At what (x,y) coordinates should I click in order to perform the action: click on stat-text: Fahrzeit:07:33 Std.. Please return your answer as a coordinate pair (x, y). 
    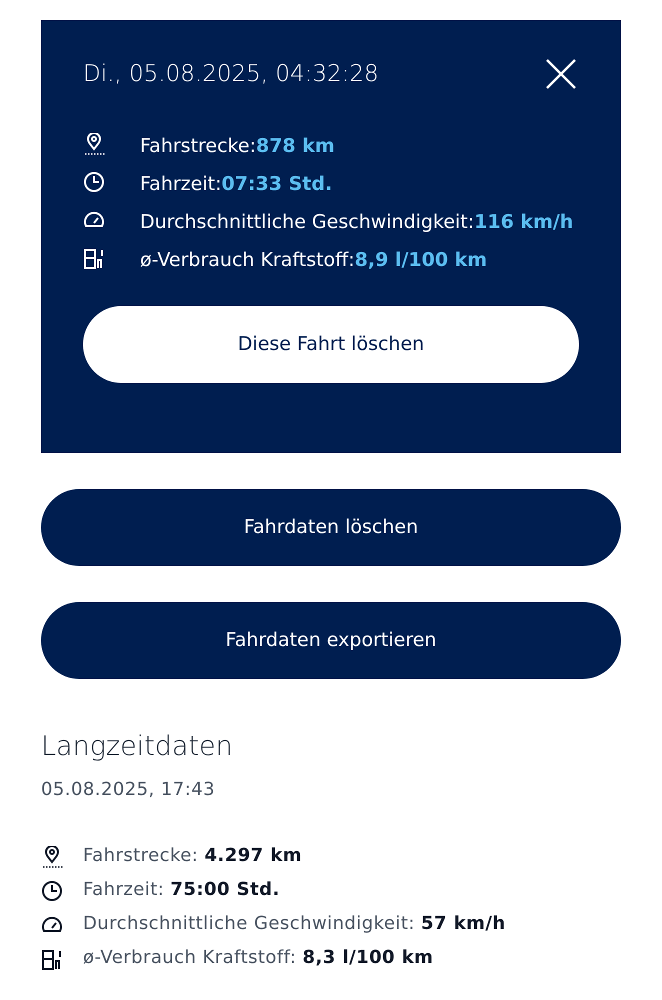
    Looking at the image, I should click on (236, 184).